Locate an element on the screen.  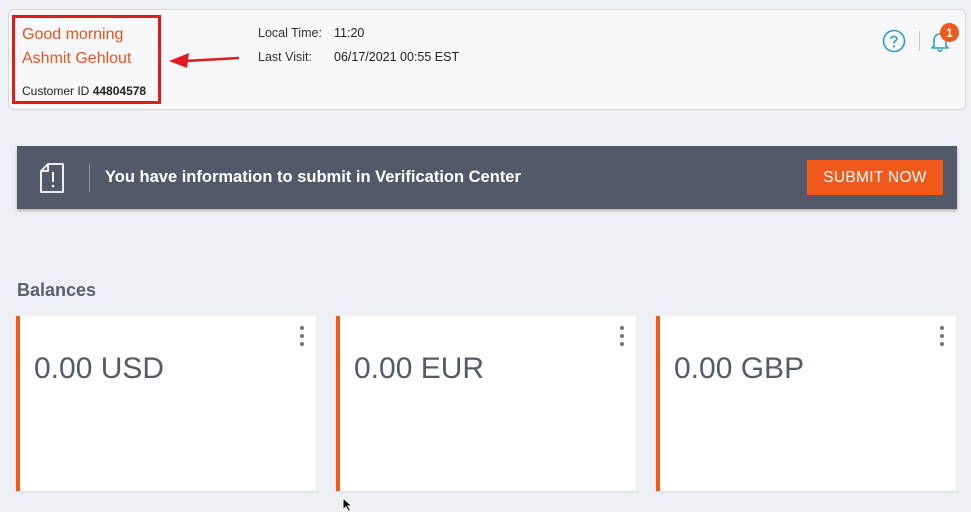
notification-badge: 1 is located at coordinates (949, 32).